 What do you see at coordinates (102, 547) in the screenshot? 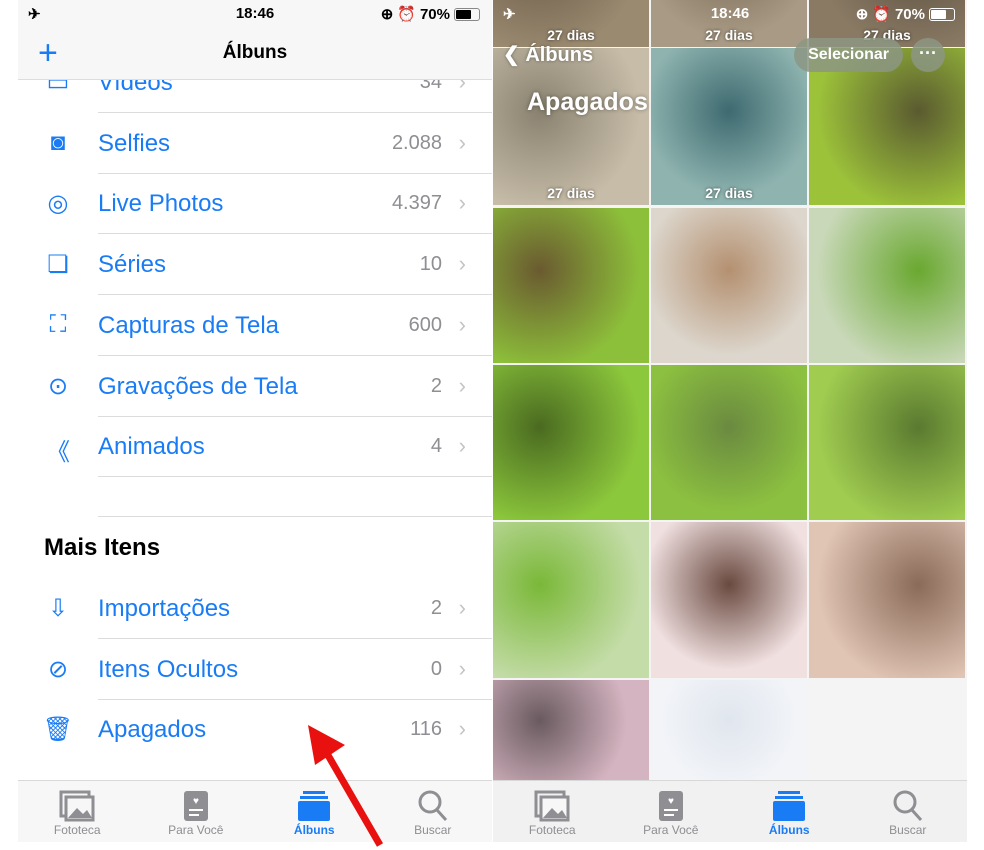
I see `section-title: Mais Itens` at bounding box center [102, 547].